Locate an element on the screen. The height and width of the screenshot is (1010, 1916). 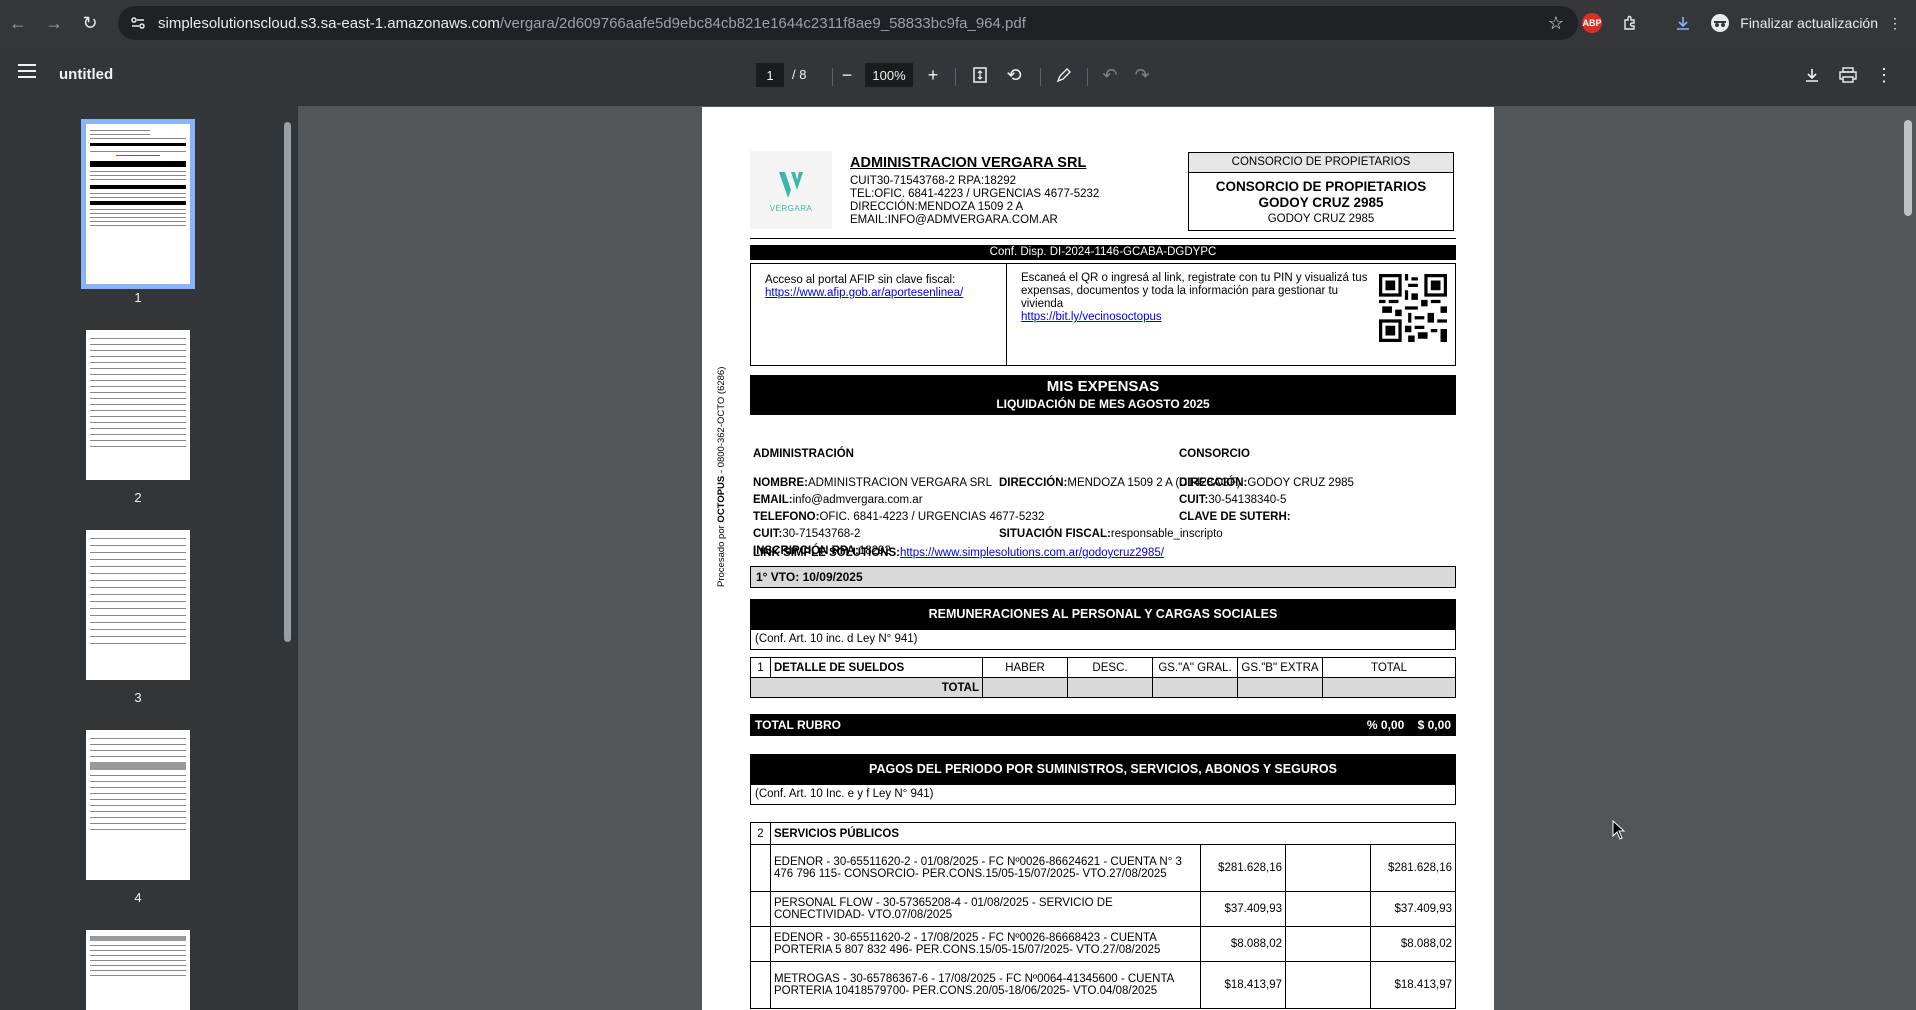
consorcio-cuit-label: CUIT: is located at coordinates (1194, 500).